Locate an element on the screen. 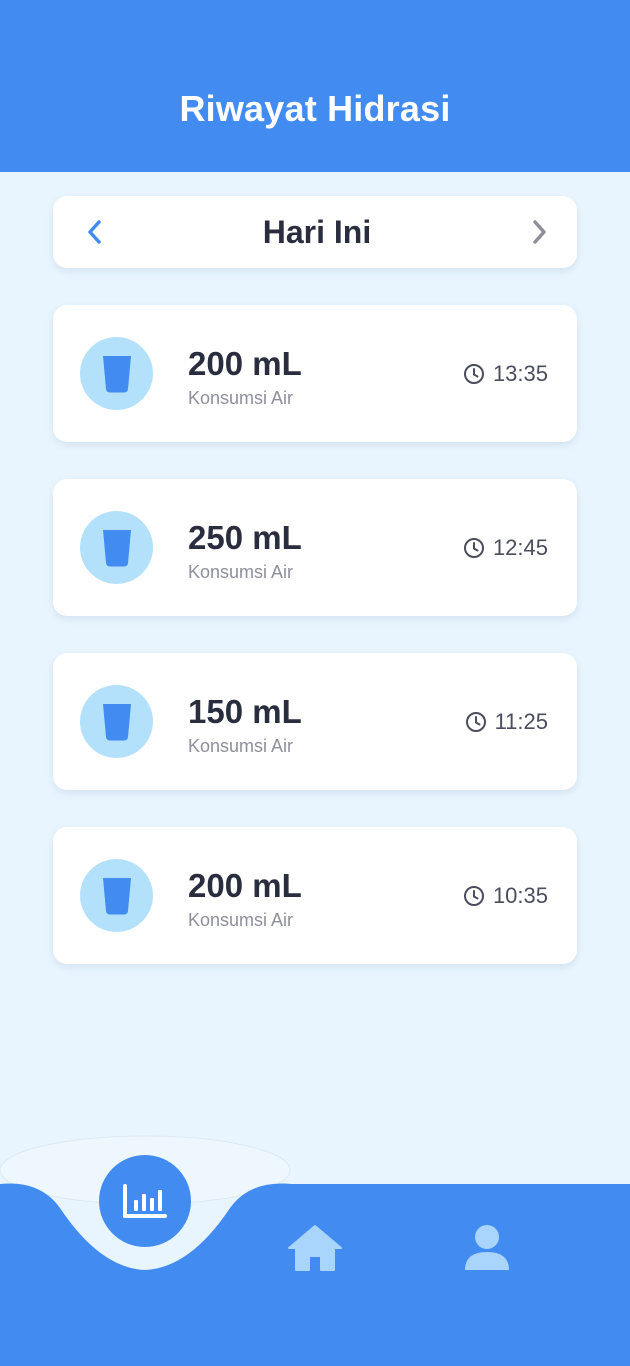  entry-amount: 250 mL is located at coordinates (245, 537).